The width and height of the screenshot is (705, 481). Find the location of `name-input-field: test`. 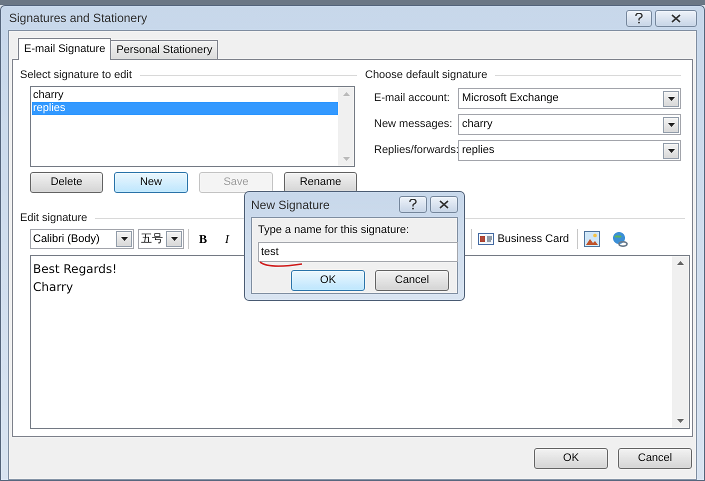

name-input-field: test is located at coordinates (358, 252).